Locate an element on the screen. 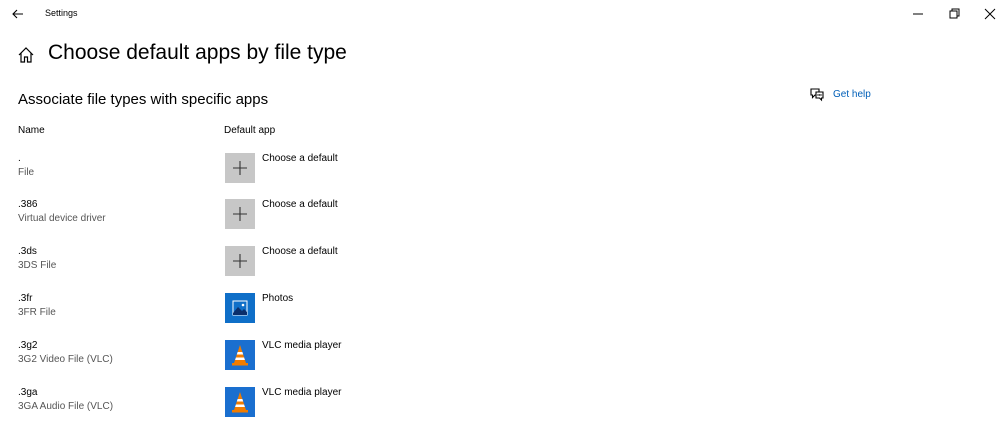 The height and width of the screenshot is (431, 1000). file-description: 3GA Audio File (VLC) is located at coordinates (66, 406).